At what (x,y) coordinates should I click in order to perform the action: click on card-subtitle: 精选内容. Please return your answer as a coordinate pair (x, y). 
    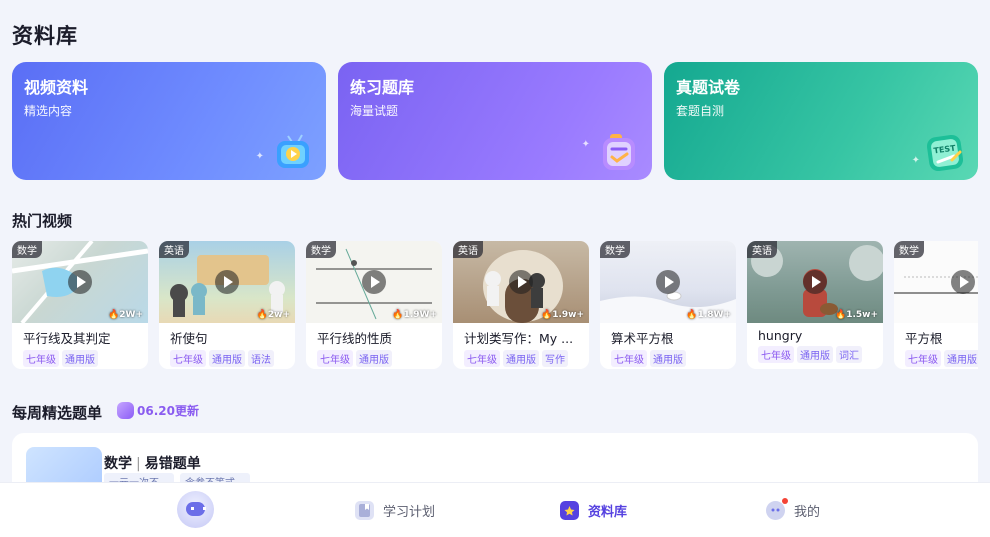
    Looking at the image, I should click on (48, 111).